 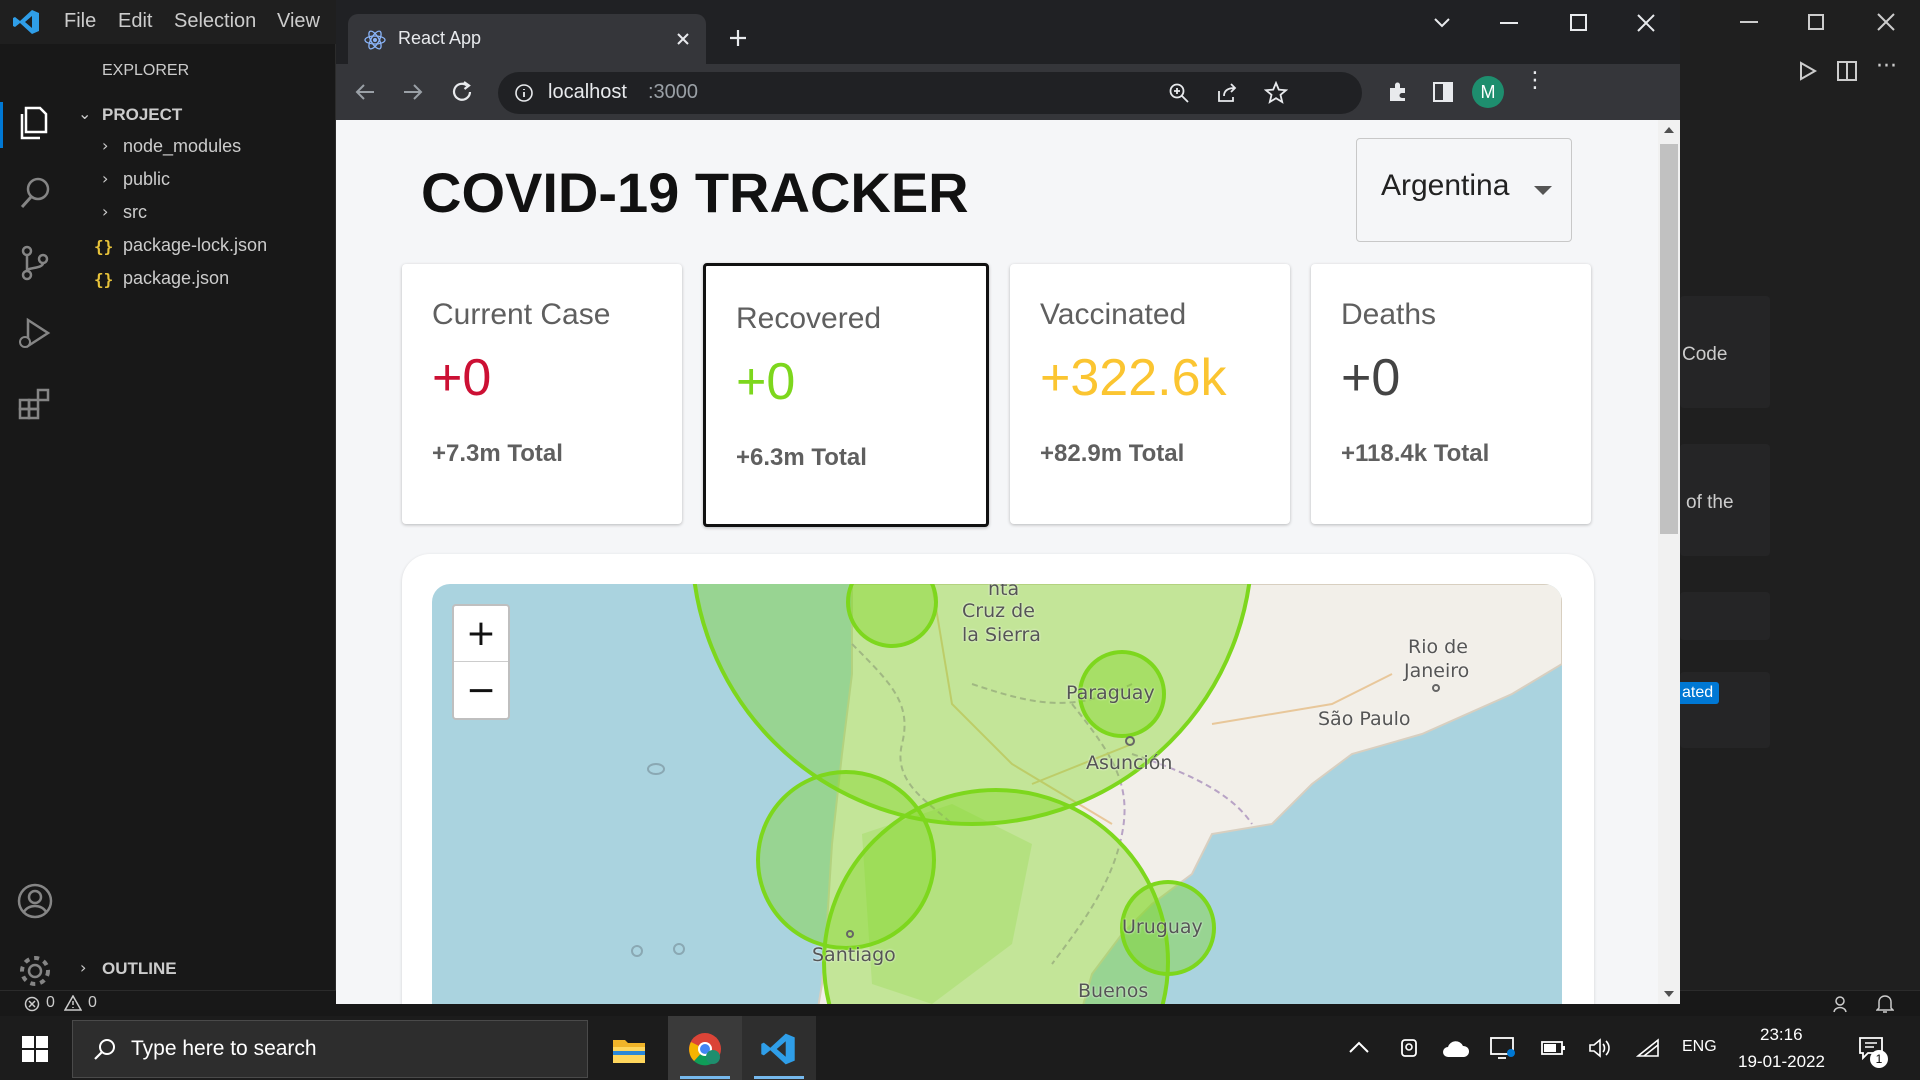 I want to click on warning-icon, so click(x=73, y=1003).